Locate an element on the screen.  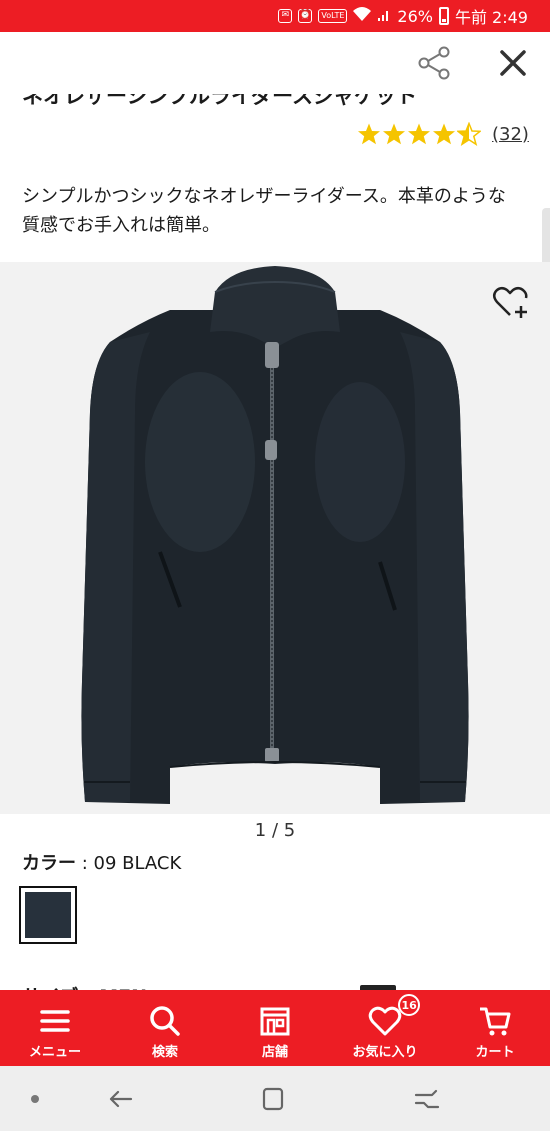
signal-icon is located at coordinates (384, 16).